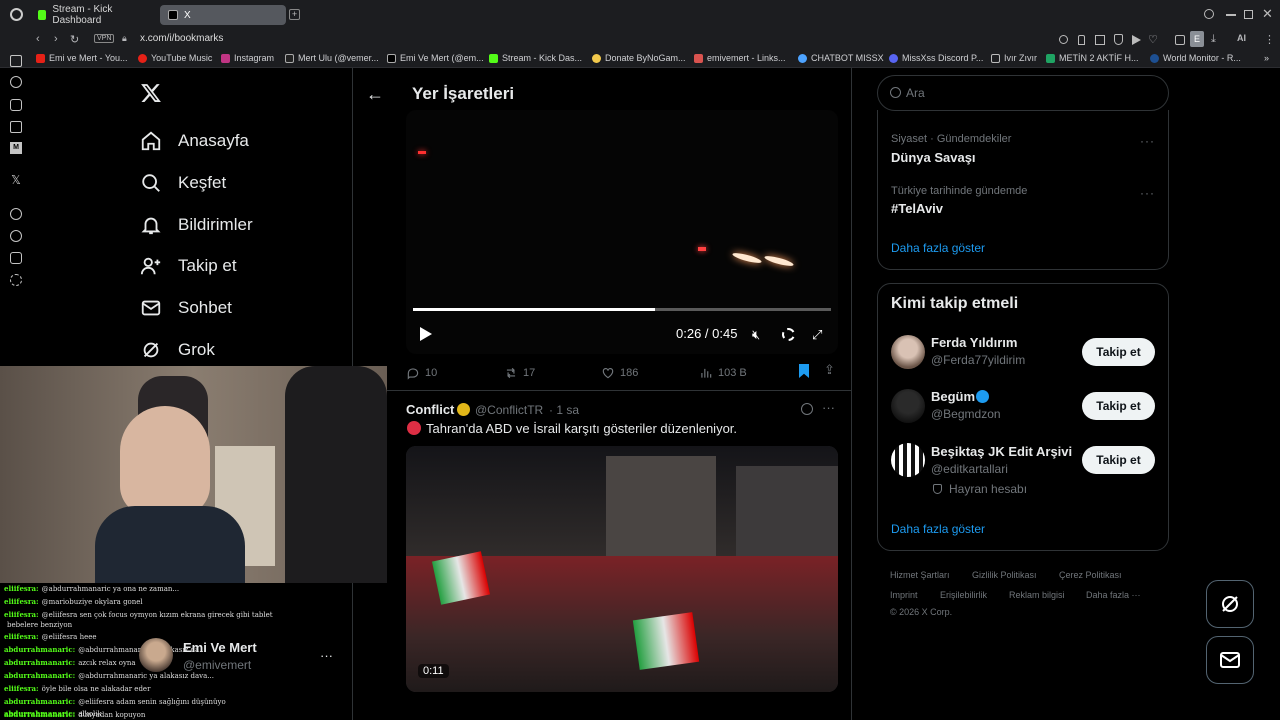 The image size is (1280, 720). What do you see at coordinates (16, 82) in the screenshot?
I see `sidebar-ai-icon` at bounding box center [16, 82].